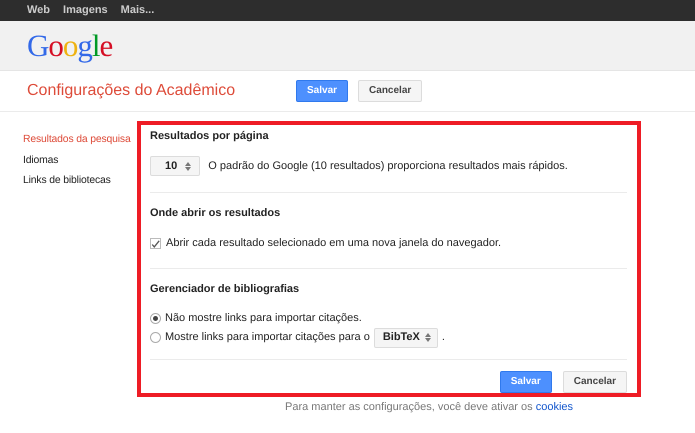 This screenshot has width=695, height=433. I want to click on footer-note: Para manter as configurações, você deve ativar os cookies, so click(429, 407).